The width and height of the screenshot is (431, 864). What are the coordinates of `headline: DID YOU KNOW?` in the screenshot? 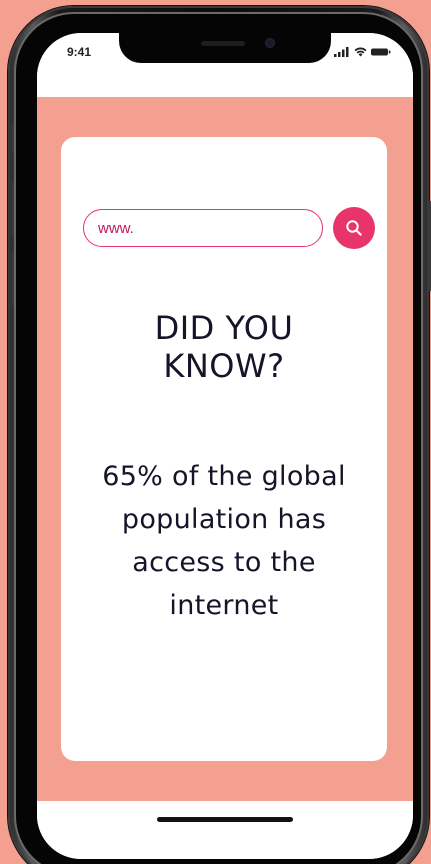 It's located at (224, 347).